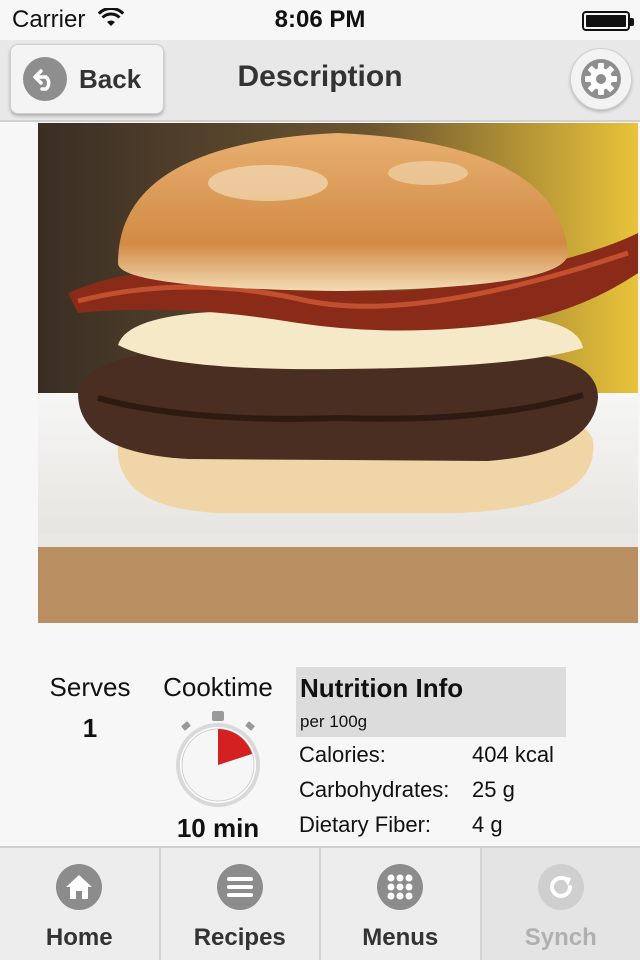 This screenshot has width=640, height=960. I want to click on tab-recipes: Recipes, so click(241, 904).